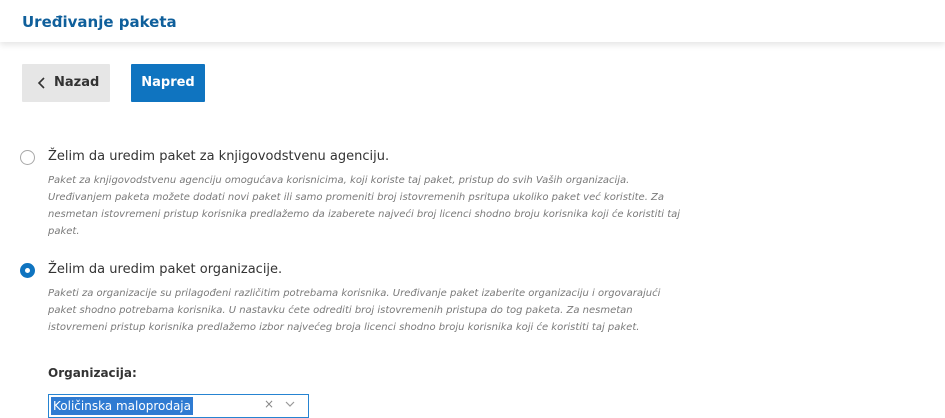 This screenshot has width=945, height=418. I want to click on page-header: Uređivanje paketa, so click(472, 21).